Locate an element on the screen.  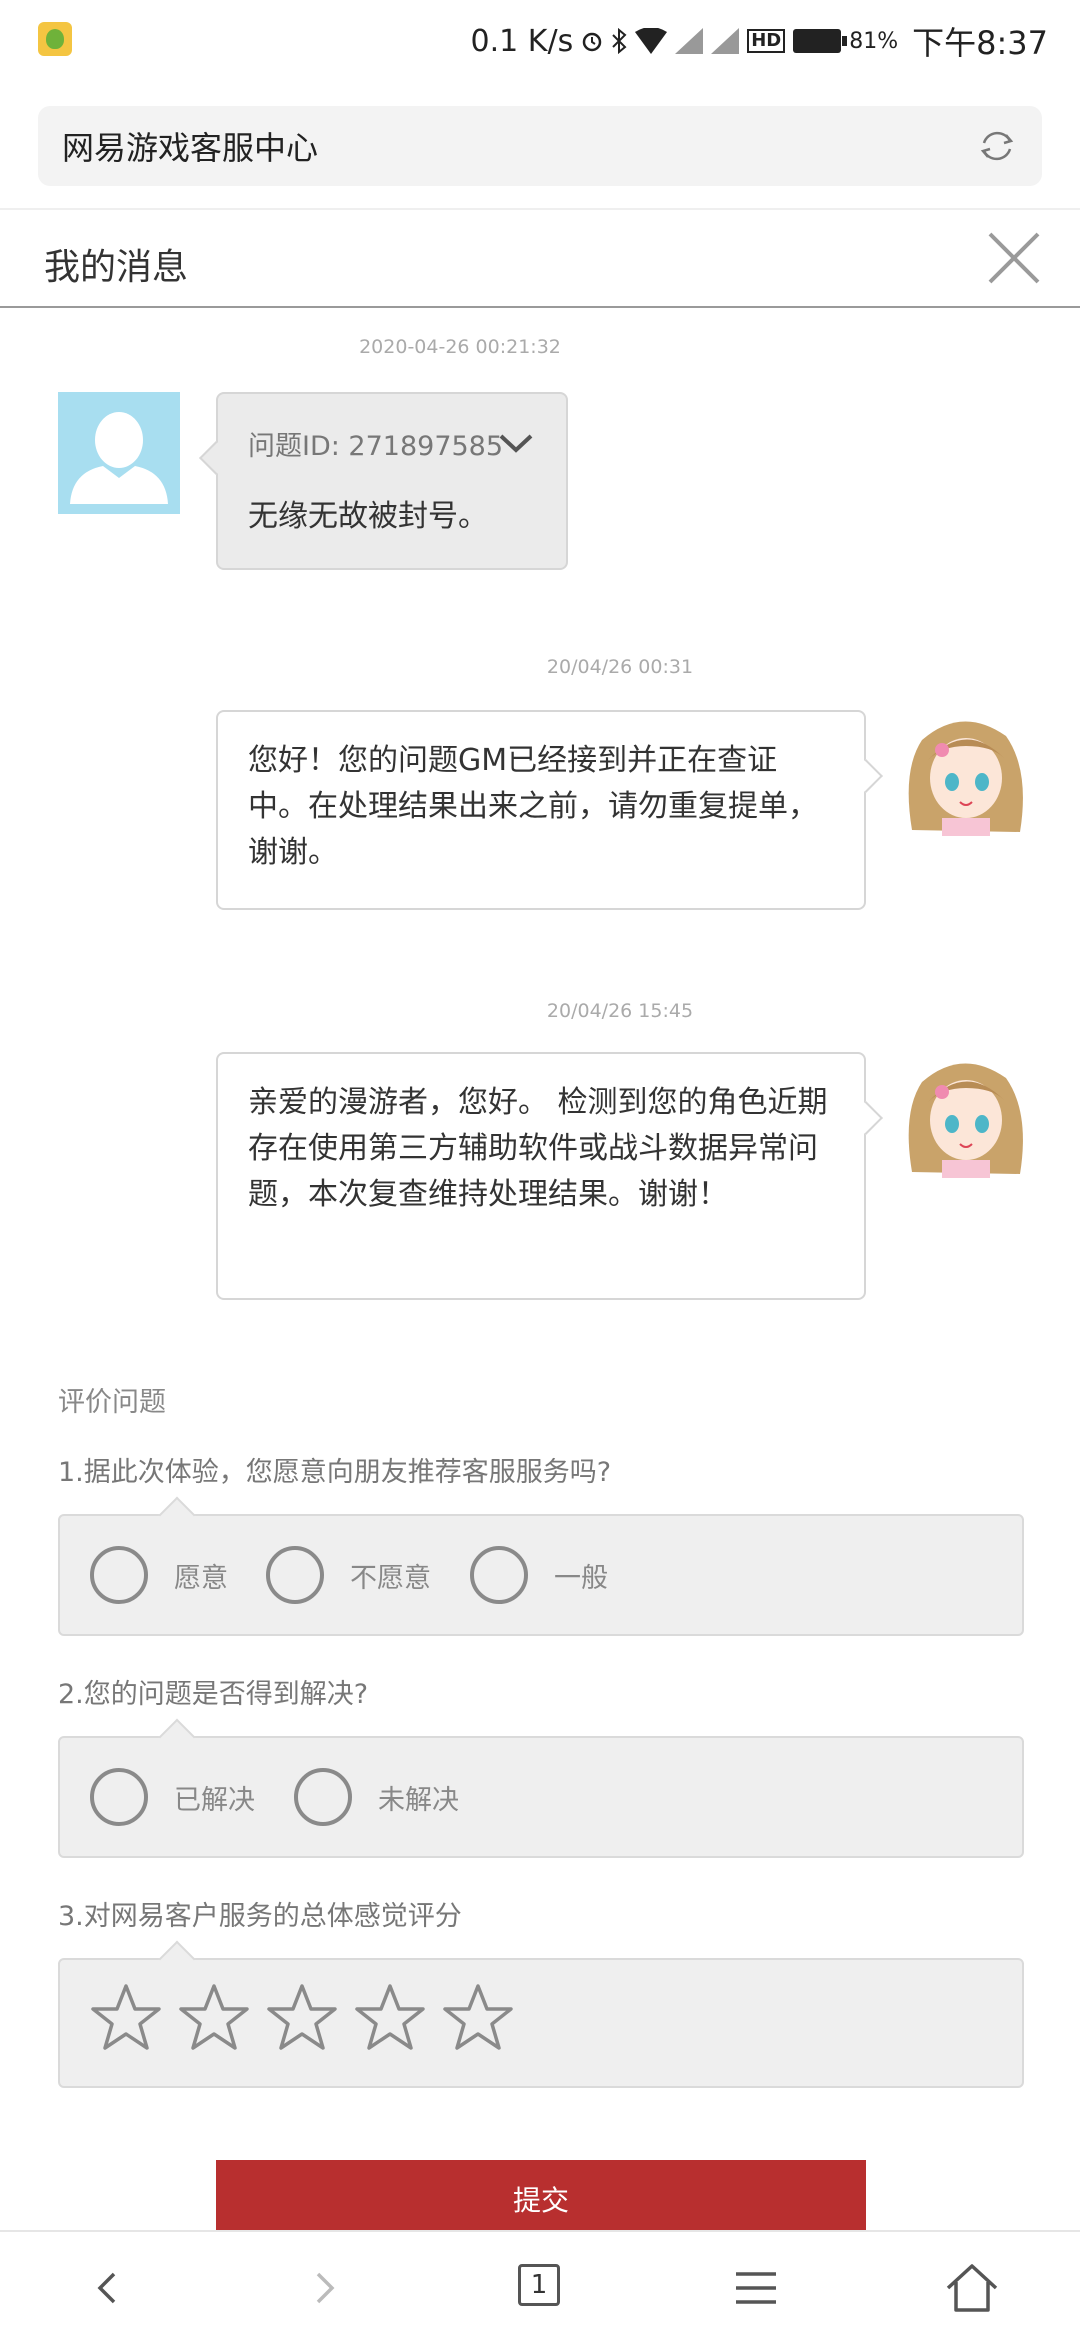
home-icon is located at coordinates (972, 2288).